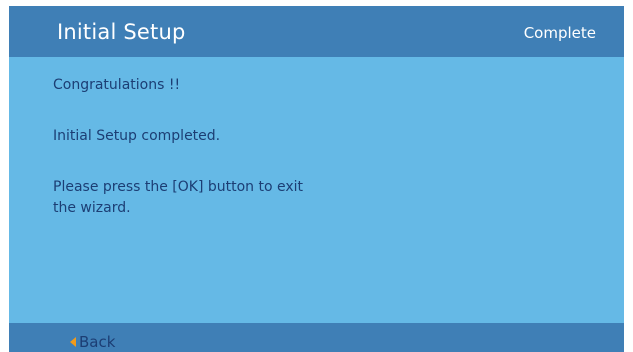 This screenshot has width=633, height=352. I want to click on footer-bar: Back, so click(316, 337).